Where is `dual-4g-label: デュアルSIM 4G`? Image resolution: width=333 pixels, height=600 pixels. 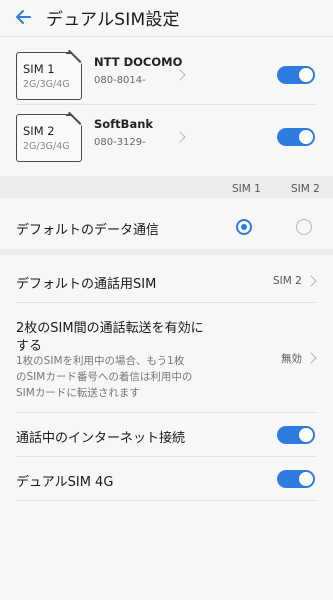
dual-4g-label: デュアルSIM 4G is located at coordinates (65, 482).